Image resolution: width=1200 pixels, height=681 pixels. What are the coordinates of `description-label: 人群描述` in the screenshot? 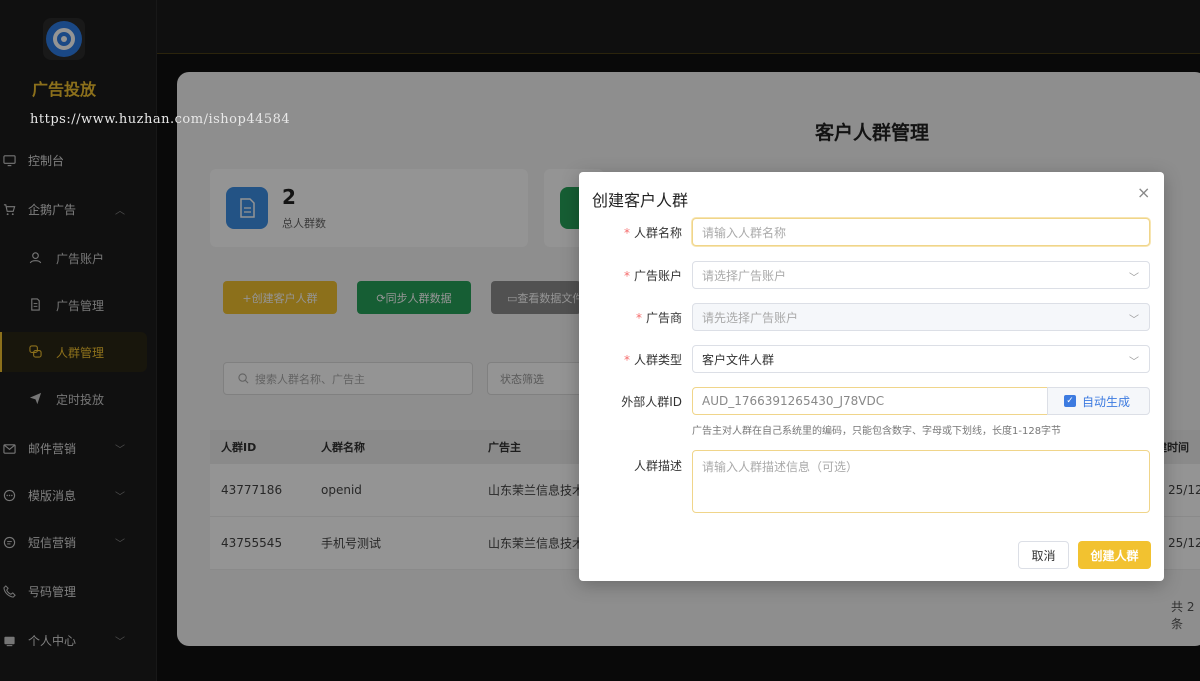 It's located at (657, 466).